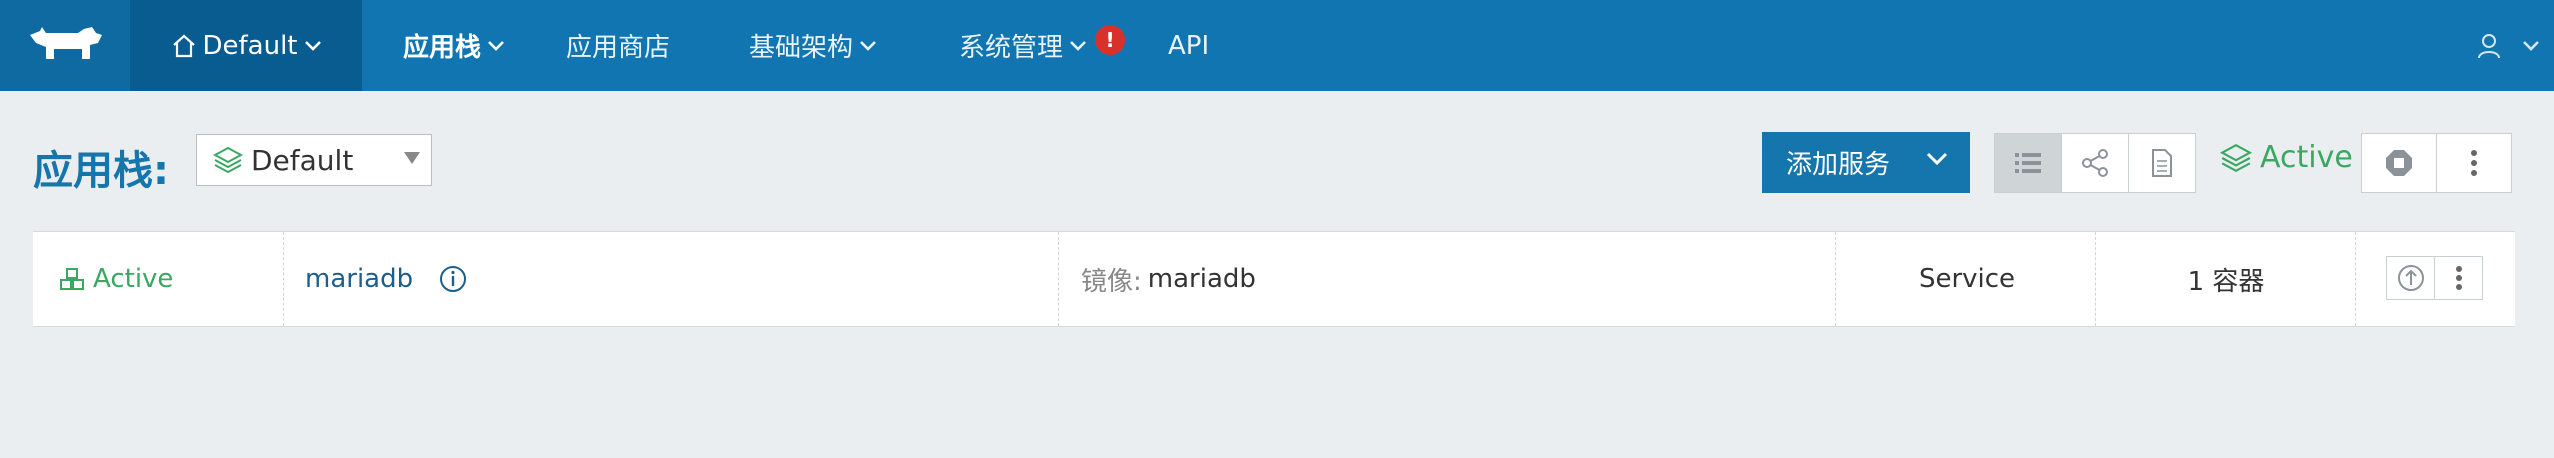  What do you see at coordinates (453, 279) in the screenshot?
I see `info-icon` at bounding box center [453, 279].